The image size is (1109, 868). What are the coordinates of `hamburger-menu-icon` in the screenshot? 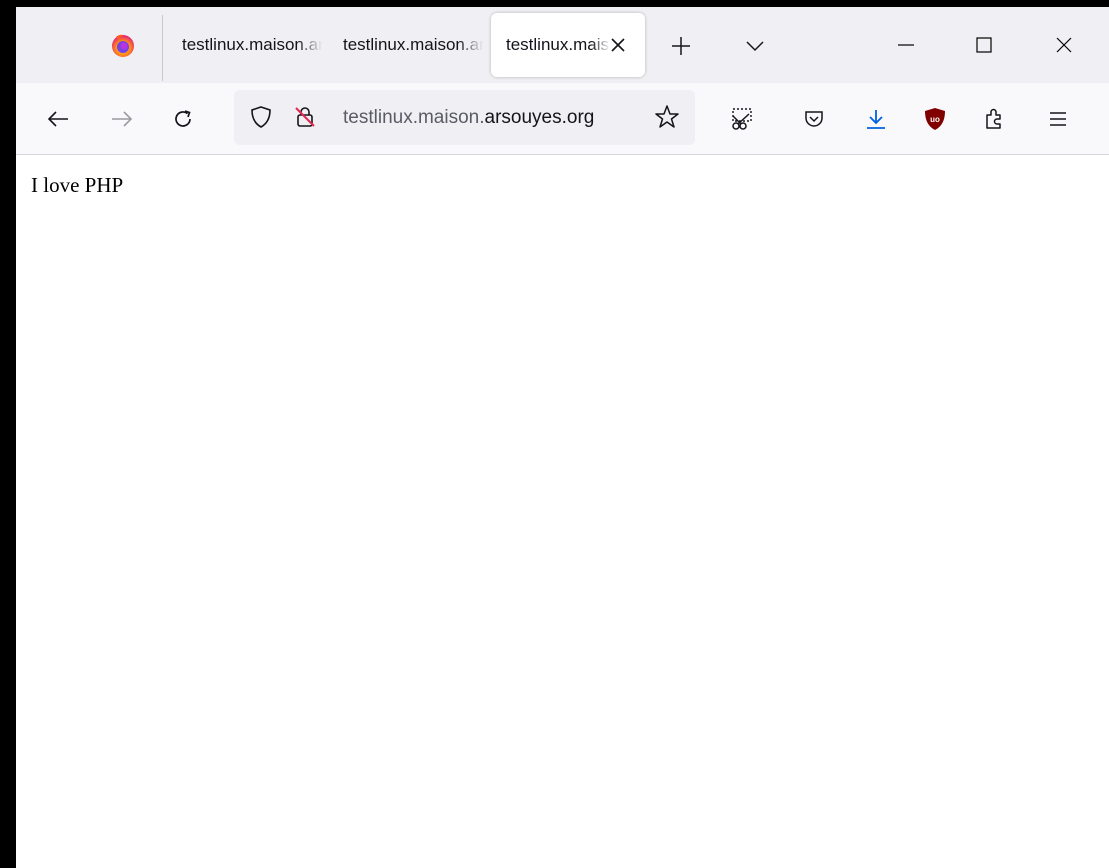 It's located at (1058, 119).